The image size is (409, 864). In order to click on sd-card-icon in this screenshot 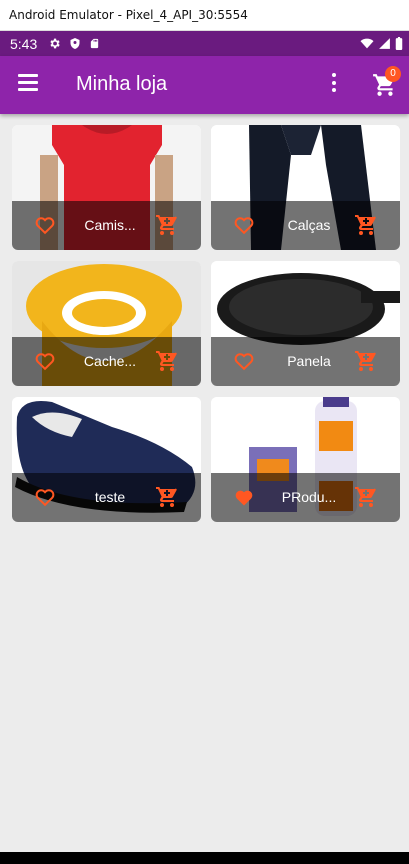, I will do `click(94, 43)`.